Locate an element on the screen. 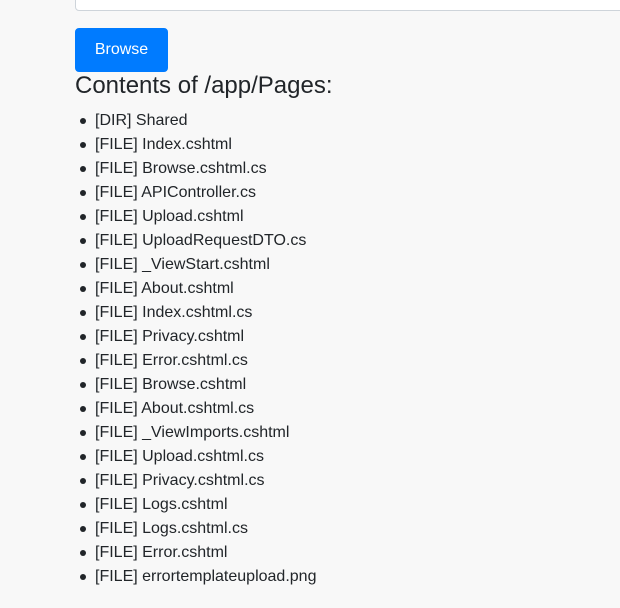 The width and height of the screenshot is (620, 608). list-item: [FILE] About.cshtml is located at coordinates (198, 289).